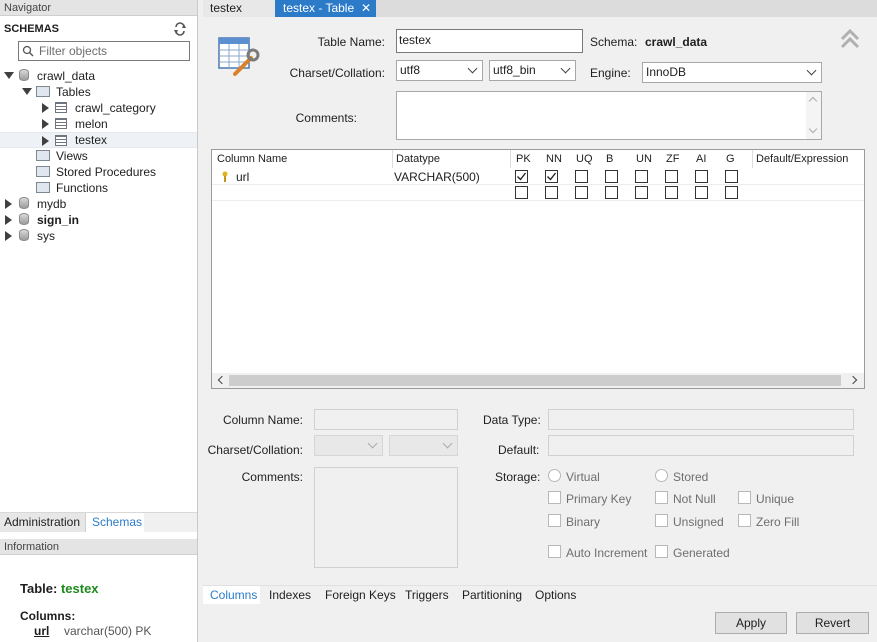  What do you see at coordinates (661, 497) in the screenshot?
I see `not-null-checkbox` at bounding box center [661, 497].